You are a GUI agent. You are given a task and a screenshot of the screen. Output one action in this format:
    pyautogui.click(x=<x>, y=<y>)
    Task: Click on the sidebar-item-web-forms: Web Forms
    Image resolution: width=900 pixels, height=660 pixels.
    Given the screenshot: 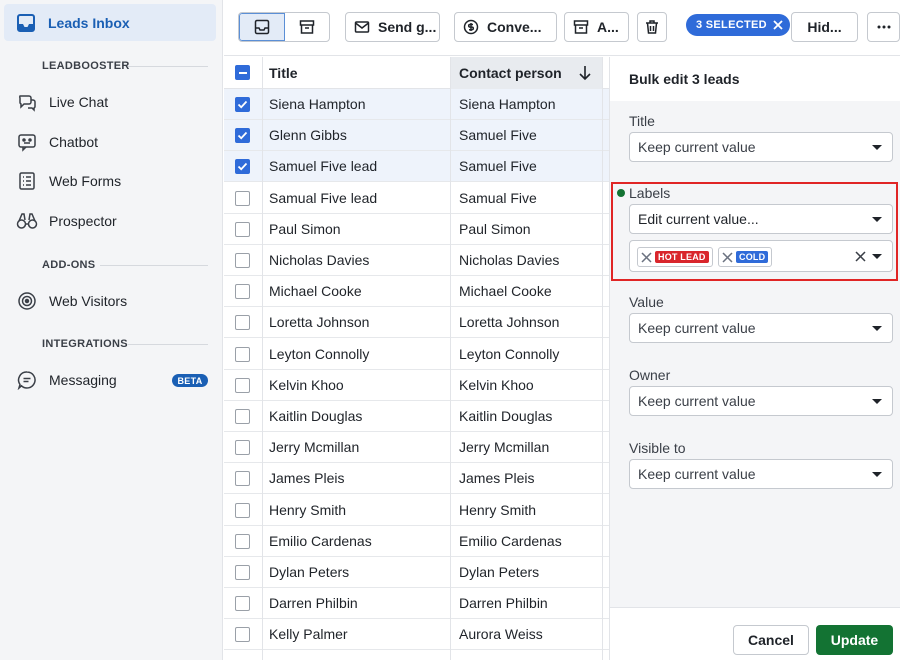 What is the action you would take?
    pyautogui.click(x=116, y=181)
    